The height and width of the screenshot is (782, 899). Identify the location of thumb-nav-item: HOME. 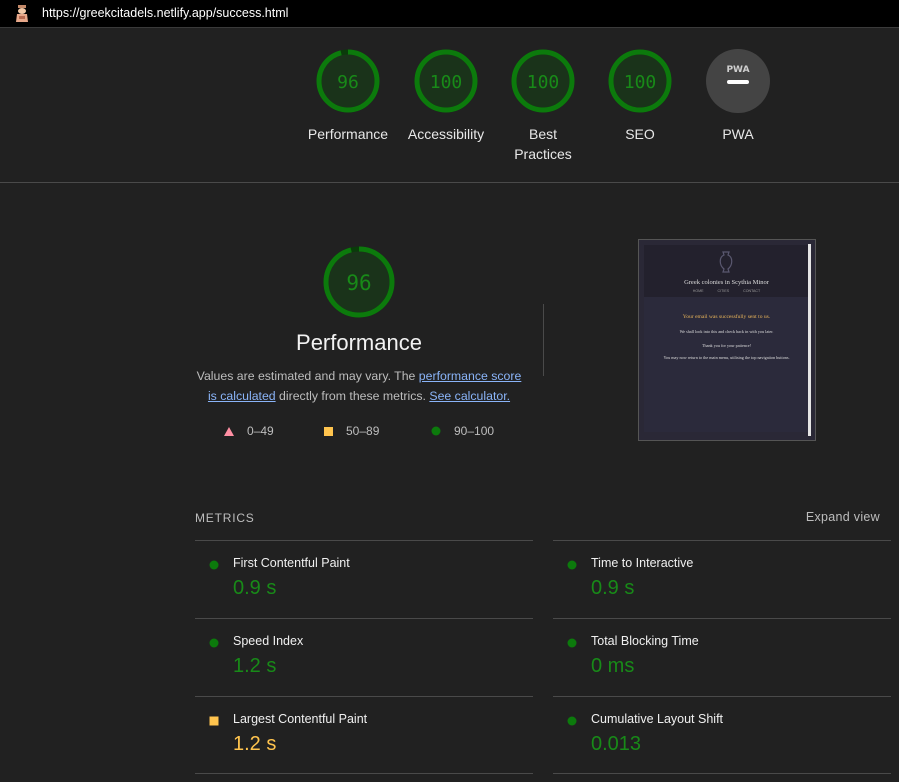
(698, 291).